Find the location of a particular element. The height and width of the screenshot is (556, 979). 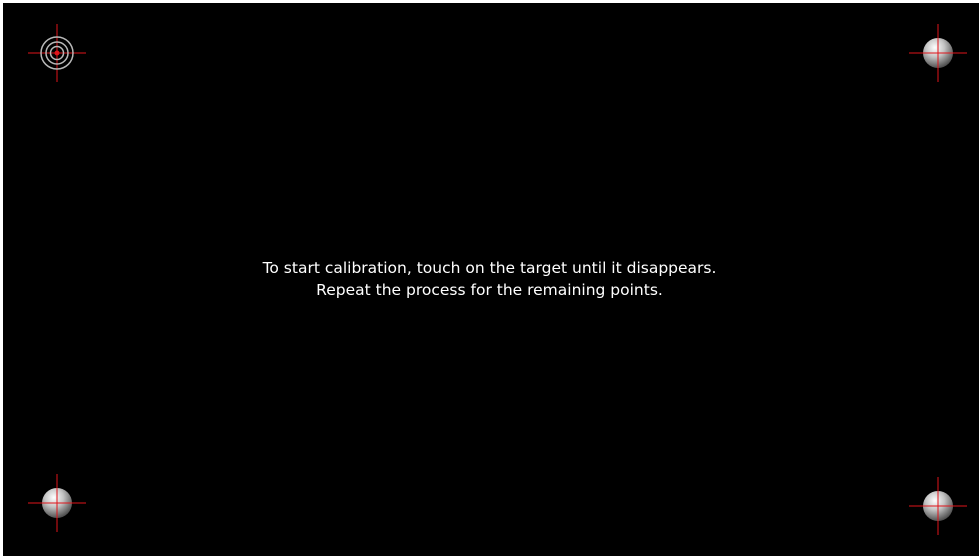

calibration-target-bottom-right is located at coordinates (938, 506).